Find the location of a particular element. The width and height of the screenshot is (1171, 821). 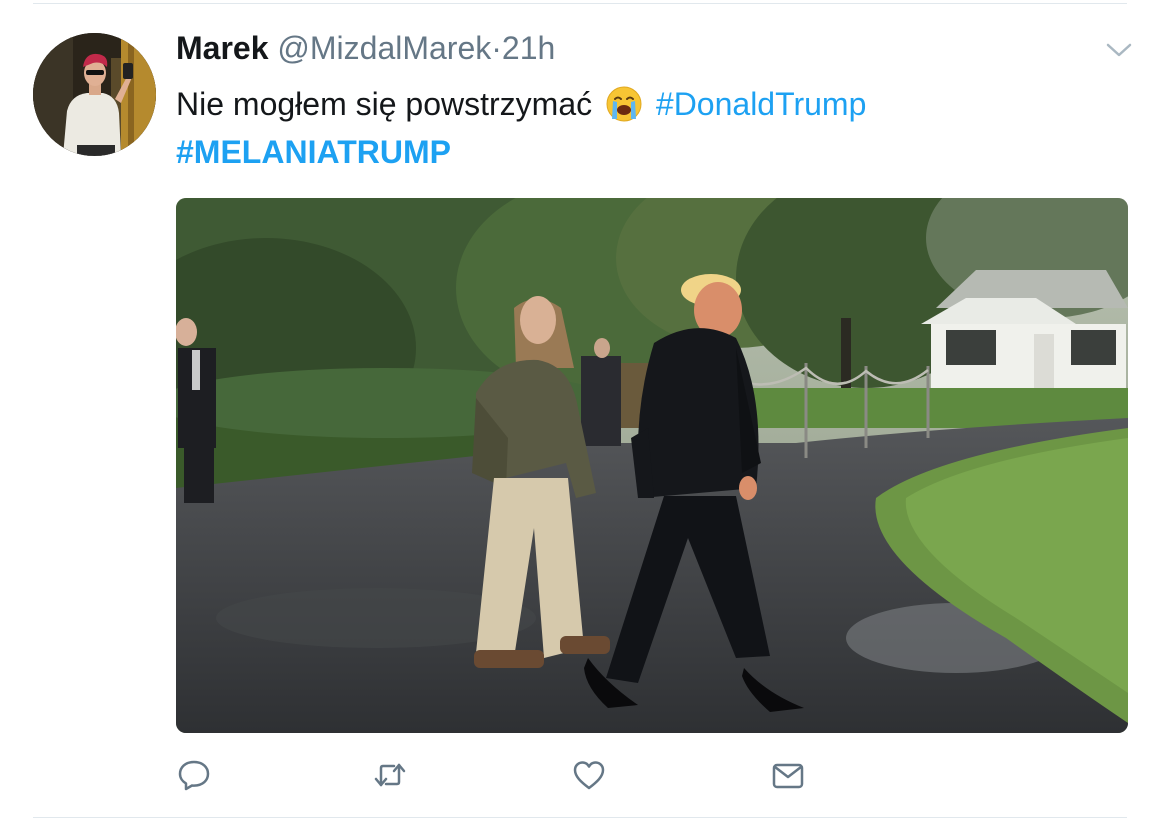

tweet-menu-button is located at coordinates (1119, 50).